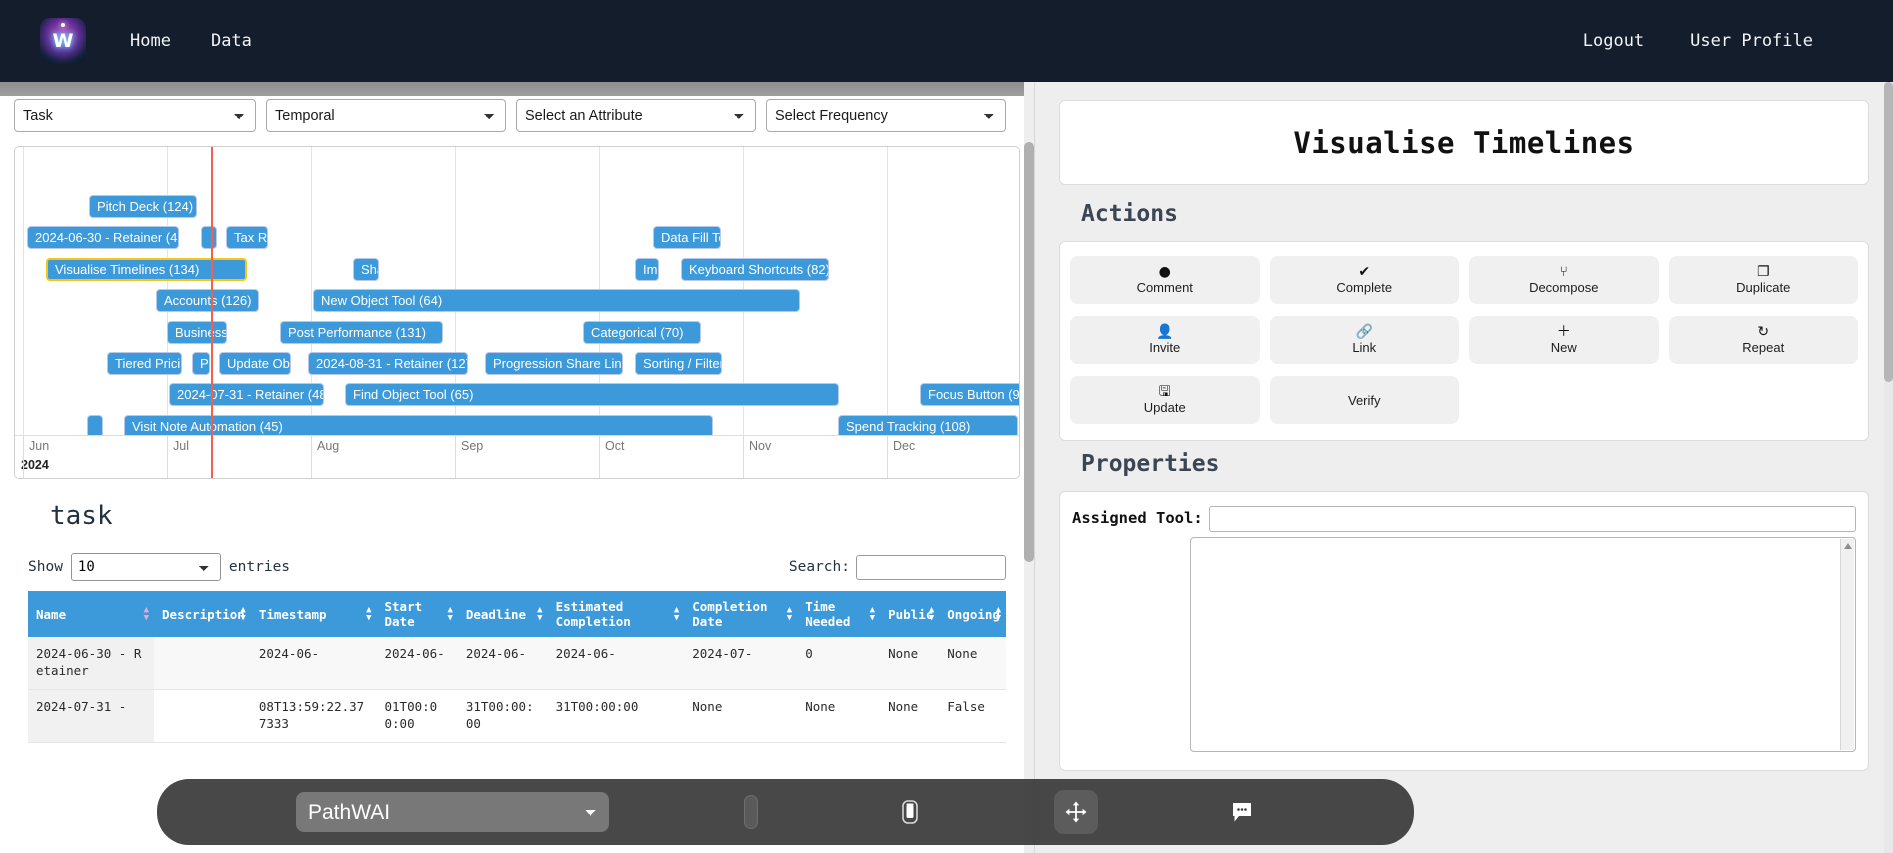  I want to click on table-header-cell: Ongoing ▲ ▼, so click(972, 614).